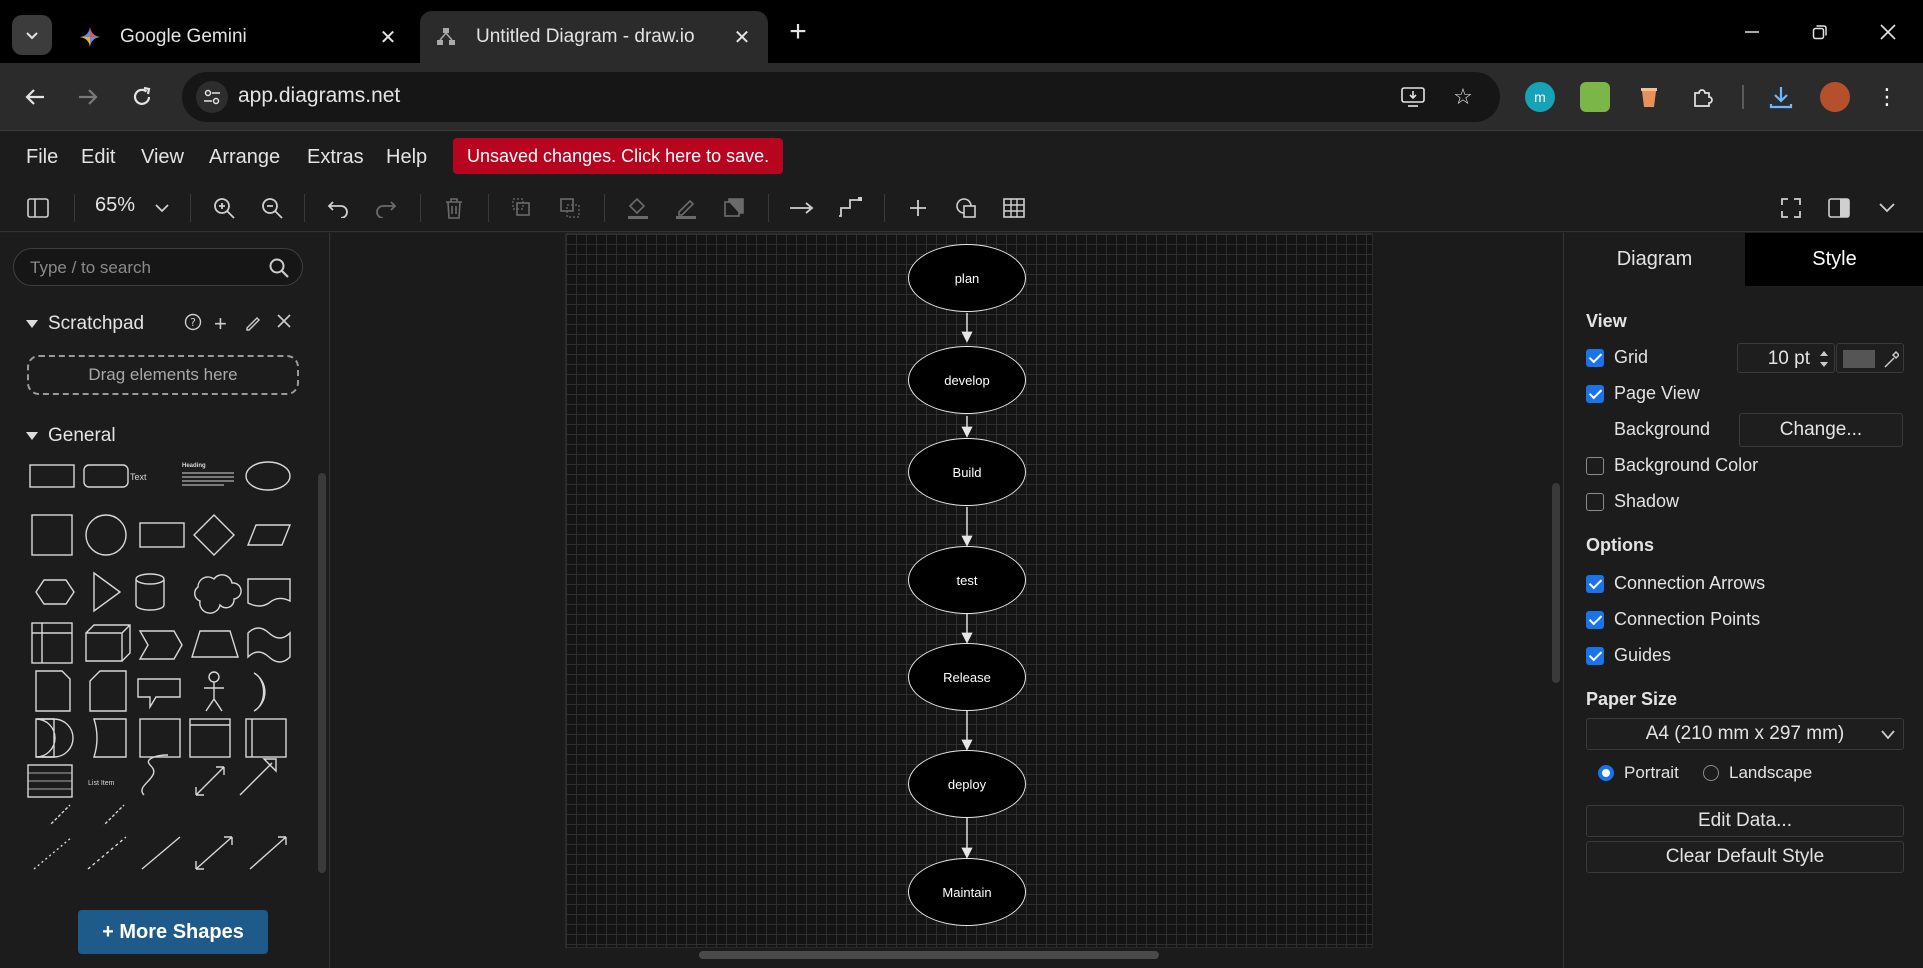  Describe the element at coordinates (967, 580) in the screenshot. I see `diagram-node: test` at that location.